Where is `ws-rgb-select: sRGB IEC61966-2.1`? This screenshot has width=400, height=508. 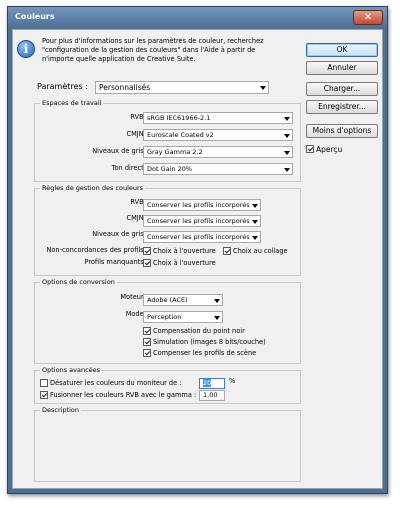 ws-rgb-select: sRGB IEC61966-2.1 is located at coordinates (218, 118).